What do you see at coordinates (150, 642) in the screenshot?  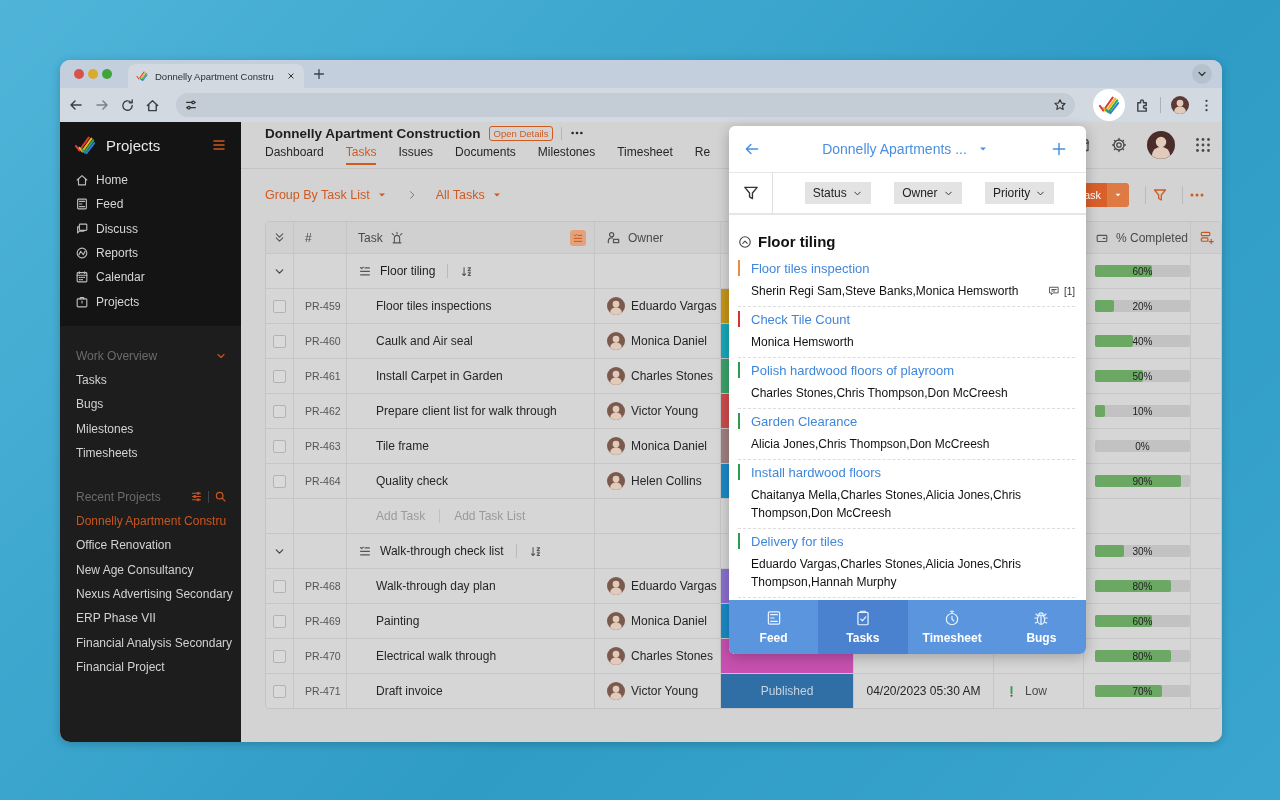 I see `project-item: Financial Analysis Secondary` at bounding box center [150, 642].